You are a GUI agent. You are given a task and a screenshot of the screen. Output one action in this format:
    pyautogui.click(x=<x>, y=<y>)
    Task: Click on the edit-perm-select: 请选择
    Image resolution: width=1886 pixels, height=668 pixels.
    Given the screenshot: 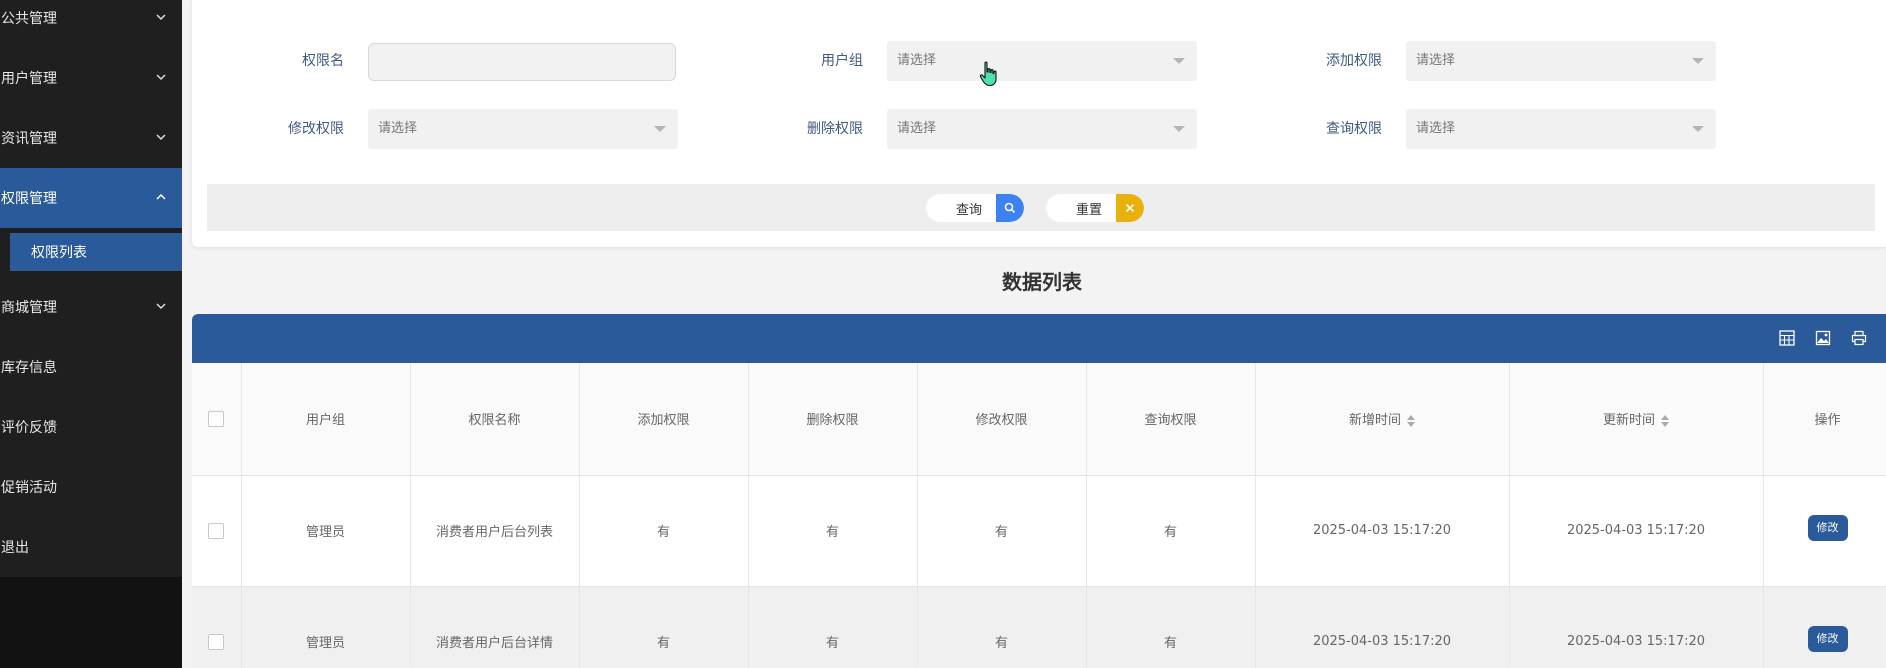 What is the action you would take?
    pyautogui.click(x=523, y=129)
    